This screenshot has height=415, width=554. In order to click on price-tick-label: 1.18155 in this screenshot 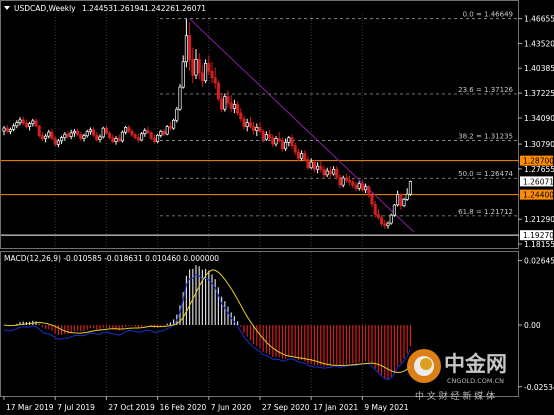, I will do `click(539, 244)`.